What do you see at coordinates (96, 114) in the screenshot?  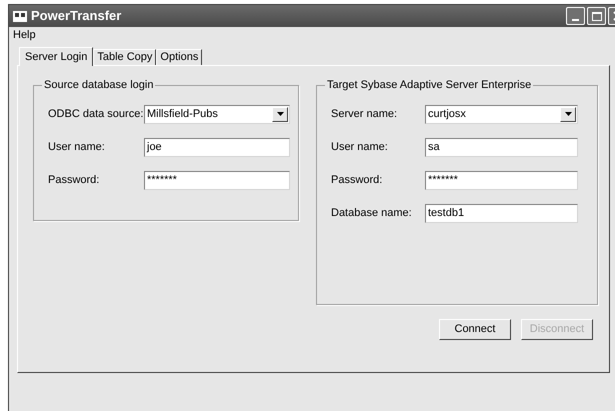 I see `field-label: ODBC data source:` at bounding box center [96, 114].